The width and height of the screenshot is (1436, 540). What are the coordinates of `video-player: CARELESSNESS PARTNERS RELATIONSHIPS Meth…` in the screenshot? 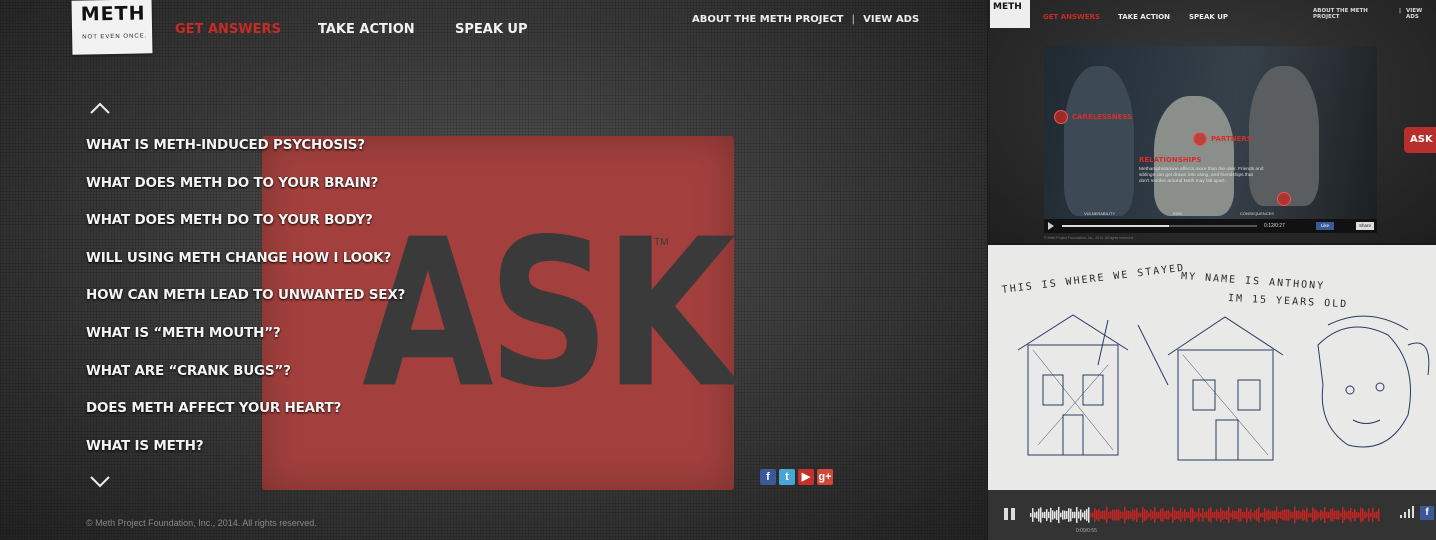 It's located at (1210, 139).